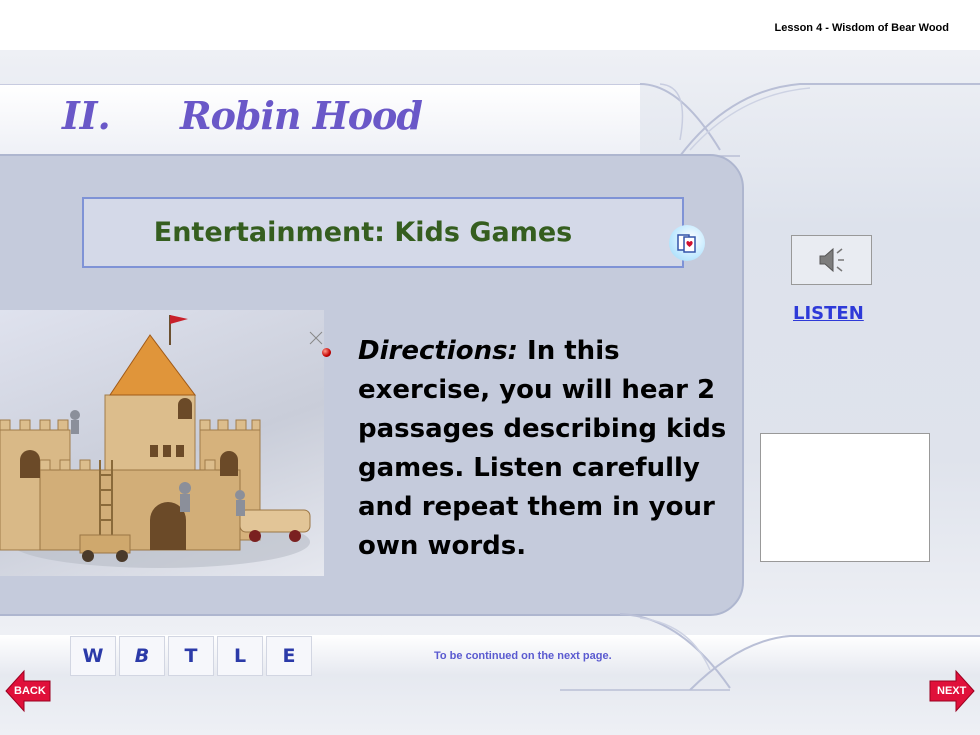 The height and width of the screenshot is (735, 980). What do you see at coordinates (316, 338) in the screenshot?
I see `cursor-icon` at bounding box center [316, 338].